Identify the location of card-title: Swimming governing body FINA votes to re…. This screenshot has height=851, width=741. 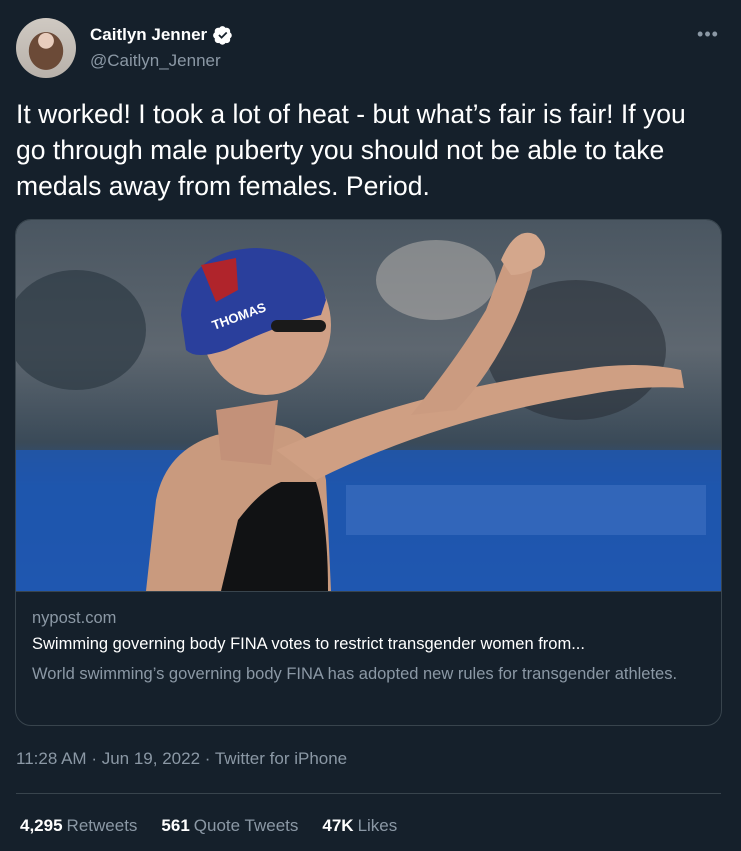
(308, 644).